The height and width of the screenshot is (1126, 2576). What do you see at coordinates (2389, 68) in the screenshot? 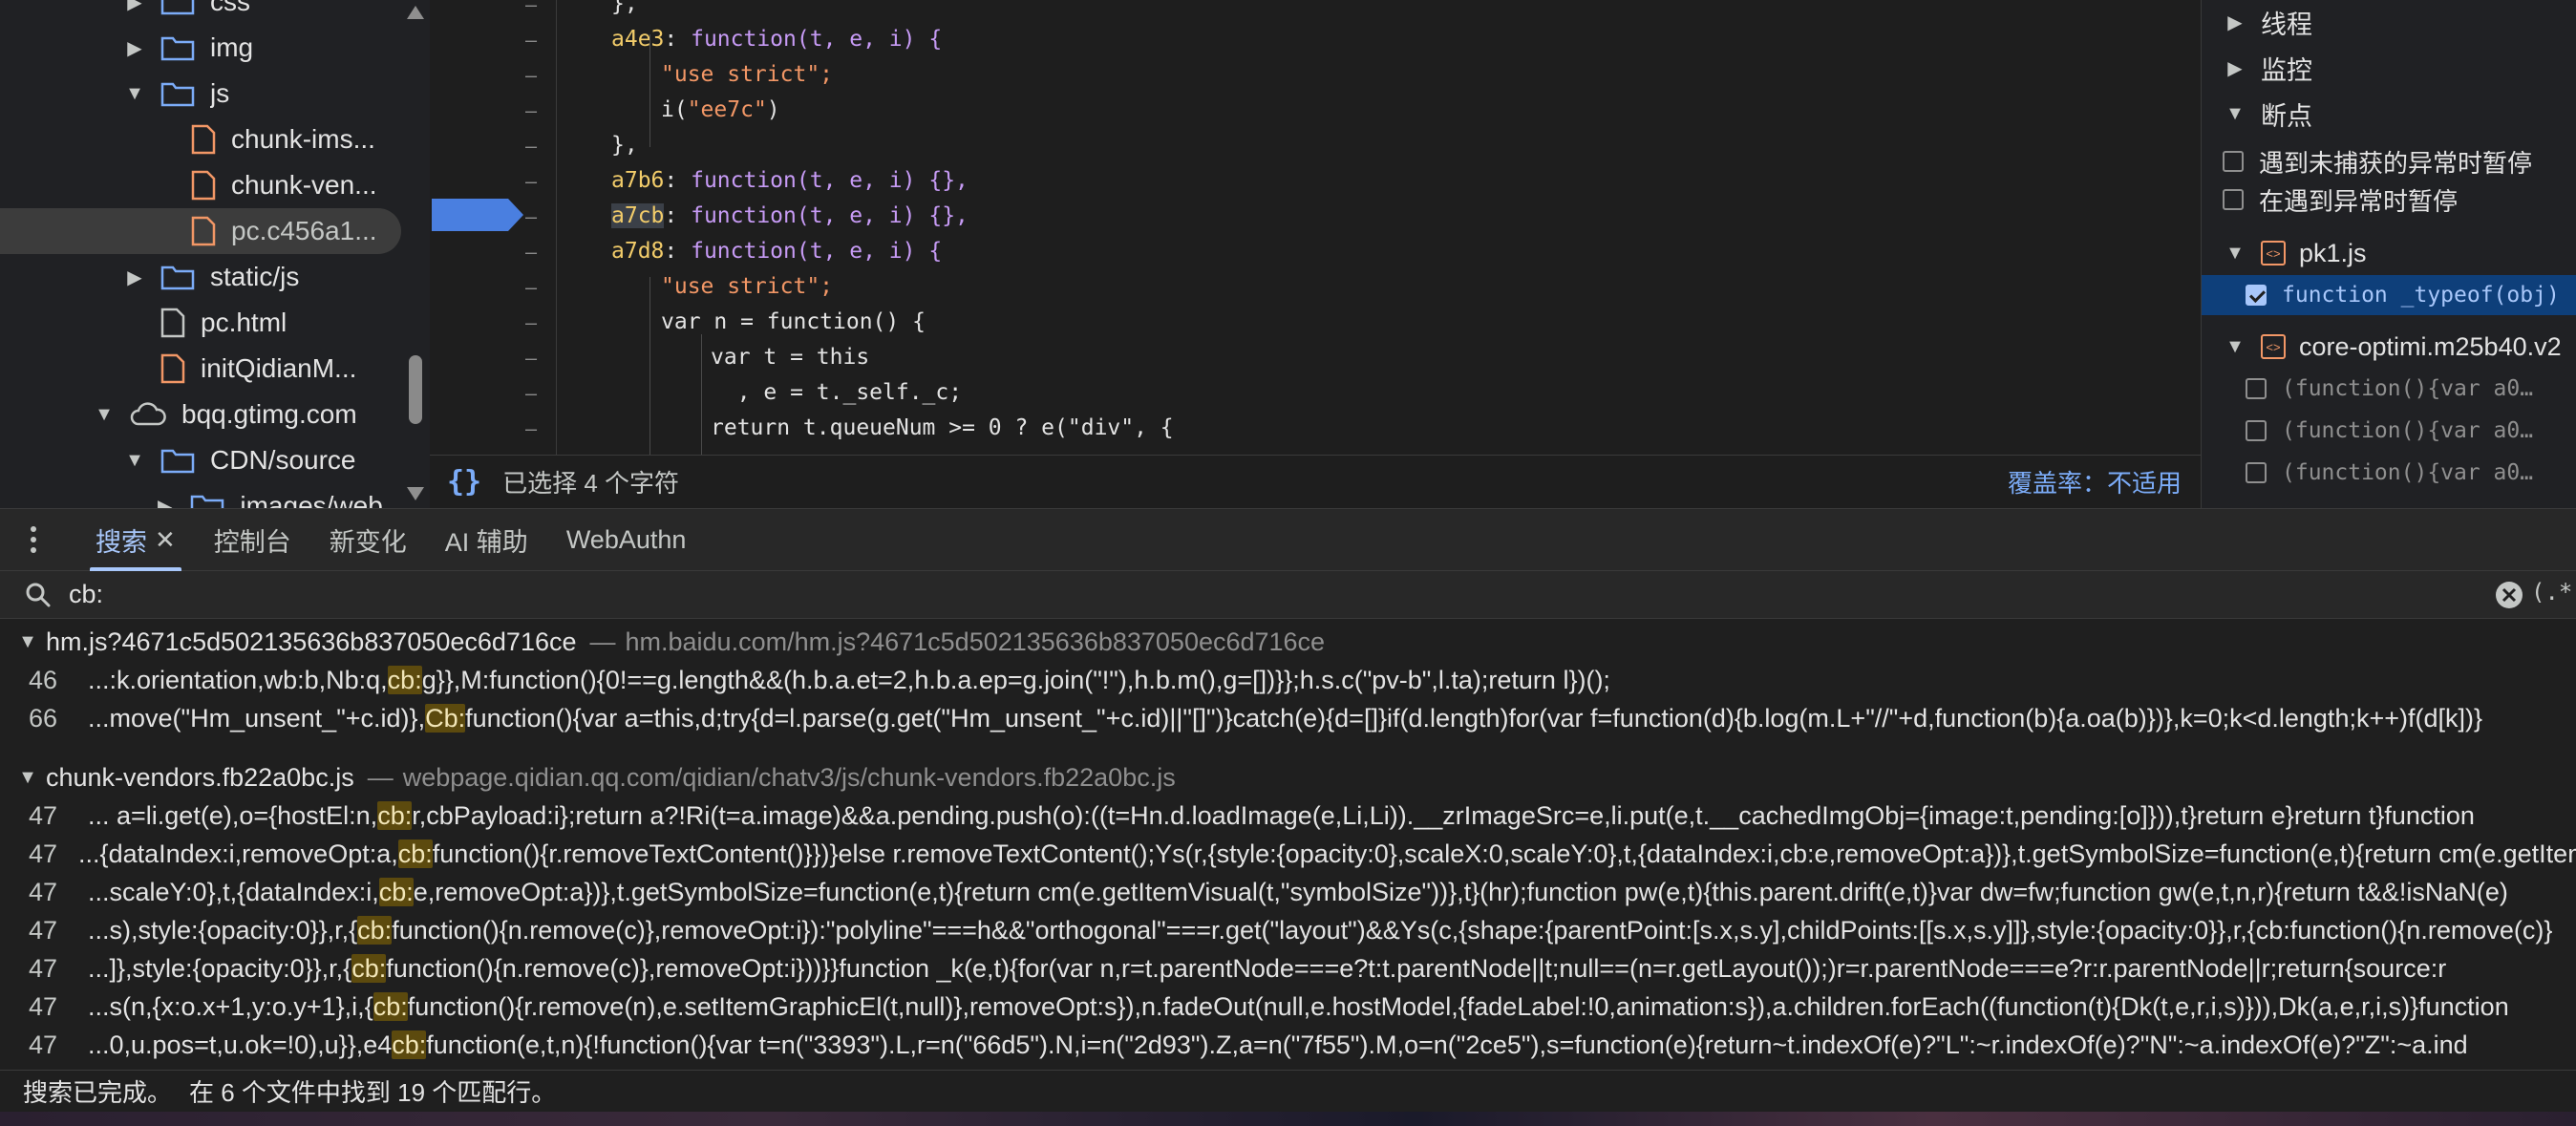
I see `debugger-section-1: ▶ 监控` at bounding box center [2389, 68].